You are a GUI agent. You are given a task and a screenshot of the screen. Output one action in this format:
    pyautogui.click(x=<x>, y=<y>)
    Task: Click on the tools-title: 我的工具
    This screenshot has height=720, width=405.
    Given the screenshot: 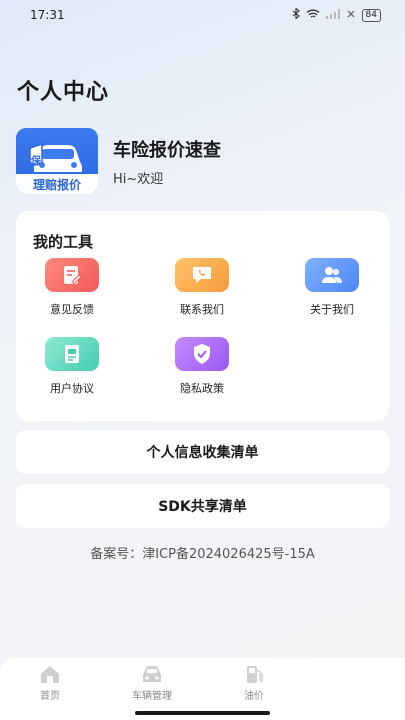 What is the action you would take?
    pyautogui.click(x=63, y=242)
    